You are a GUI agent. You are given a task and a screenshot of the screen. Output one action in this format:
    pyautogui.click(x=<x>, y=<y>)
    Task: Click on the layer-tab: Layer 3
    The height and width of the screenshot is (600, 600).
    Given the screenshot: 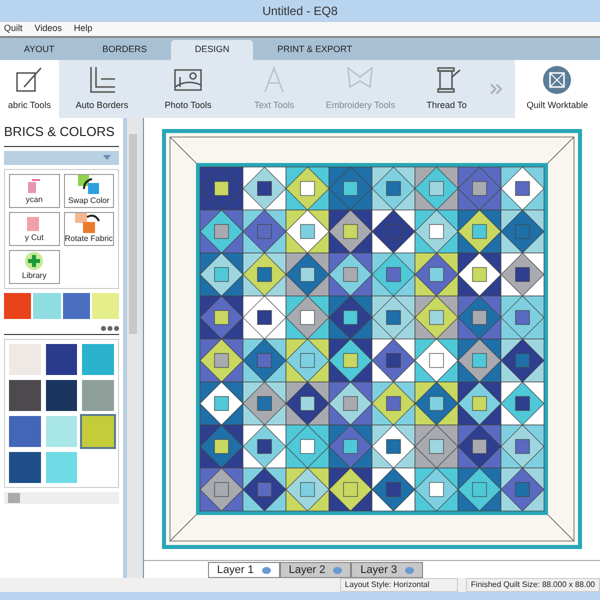 What is the action you would take?
    pyautogui.click(x=387, y=570)
    